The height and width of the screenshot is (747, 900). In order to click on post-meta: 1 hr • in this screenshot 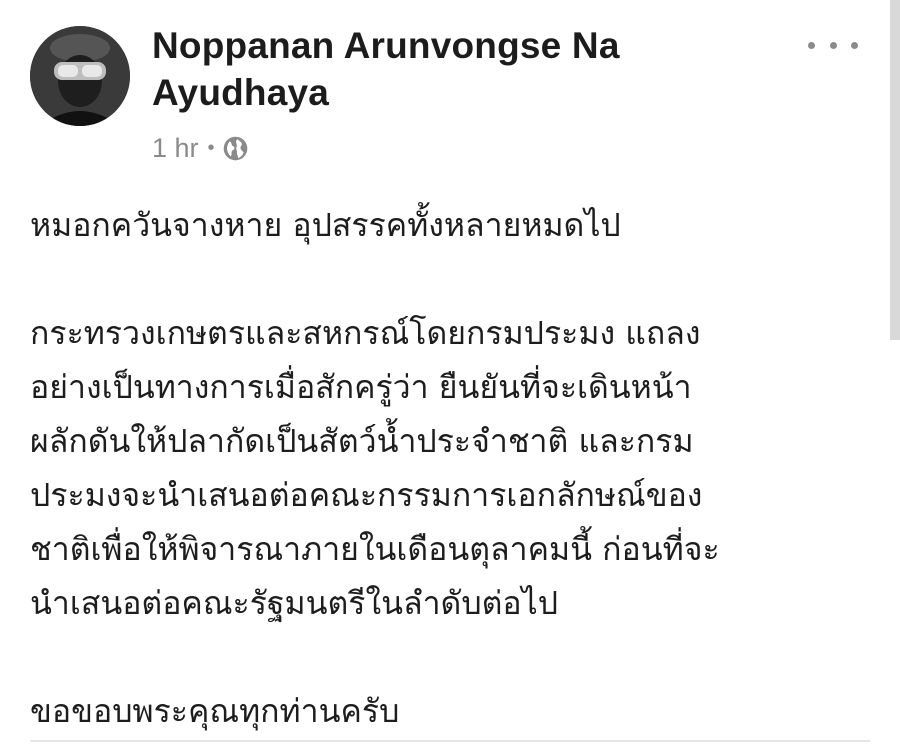, I will do `click(200, 148)`.